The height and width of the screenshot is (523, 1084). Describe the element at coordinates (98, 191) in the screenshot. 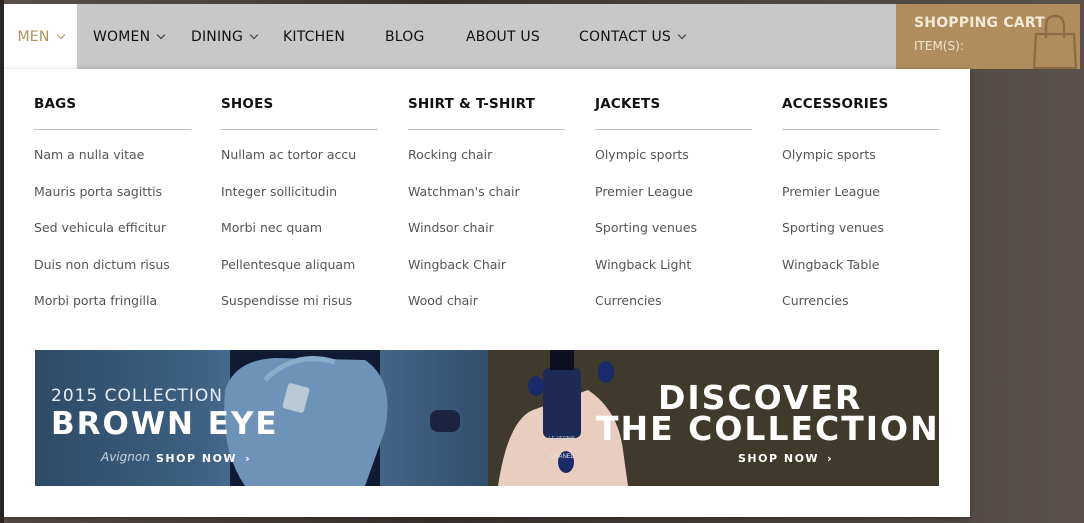

I see `menu-link: Mauris porta sagittis` at that location.